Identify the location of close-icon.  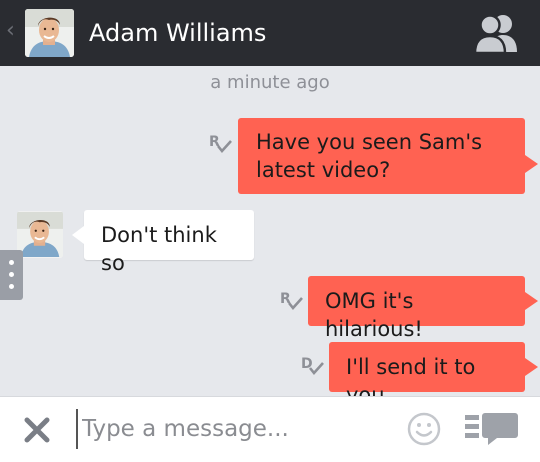
(37, 430).